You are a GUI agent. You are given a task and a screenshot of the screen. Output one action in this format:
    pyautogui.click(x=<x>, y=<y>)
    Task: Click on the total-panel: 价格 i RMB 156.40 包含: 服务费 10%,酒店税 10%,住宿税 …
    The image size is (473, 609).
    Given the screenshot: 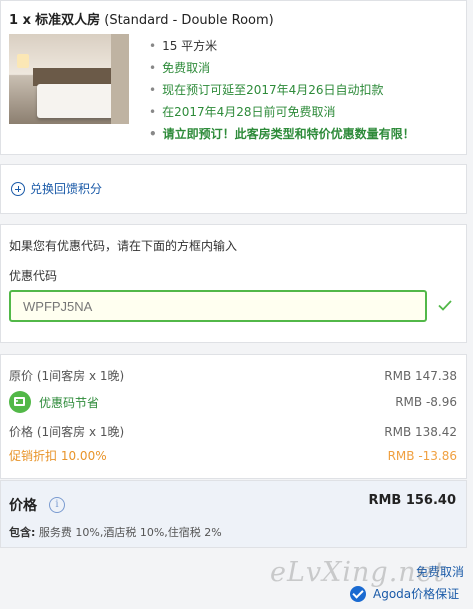 What is the action you would take?
    pyautogui.click(x=233, y=514)
    